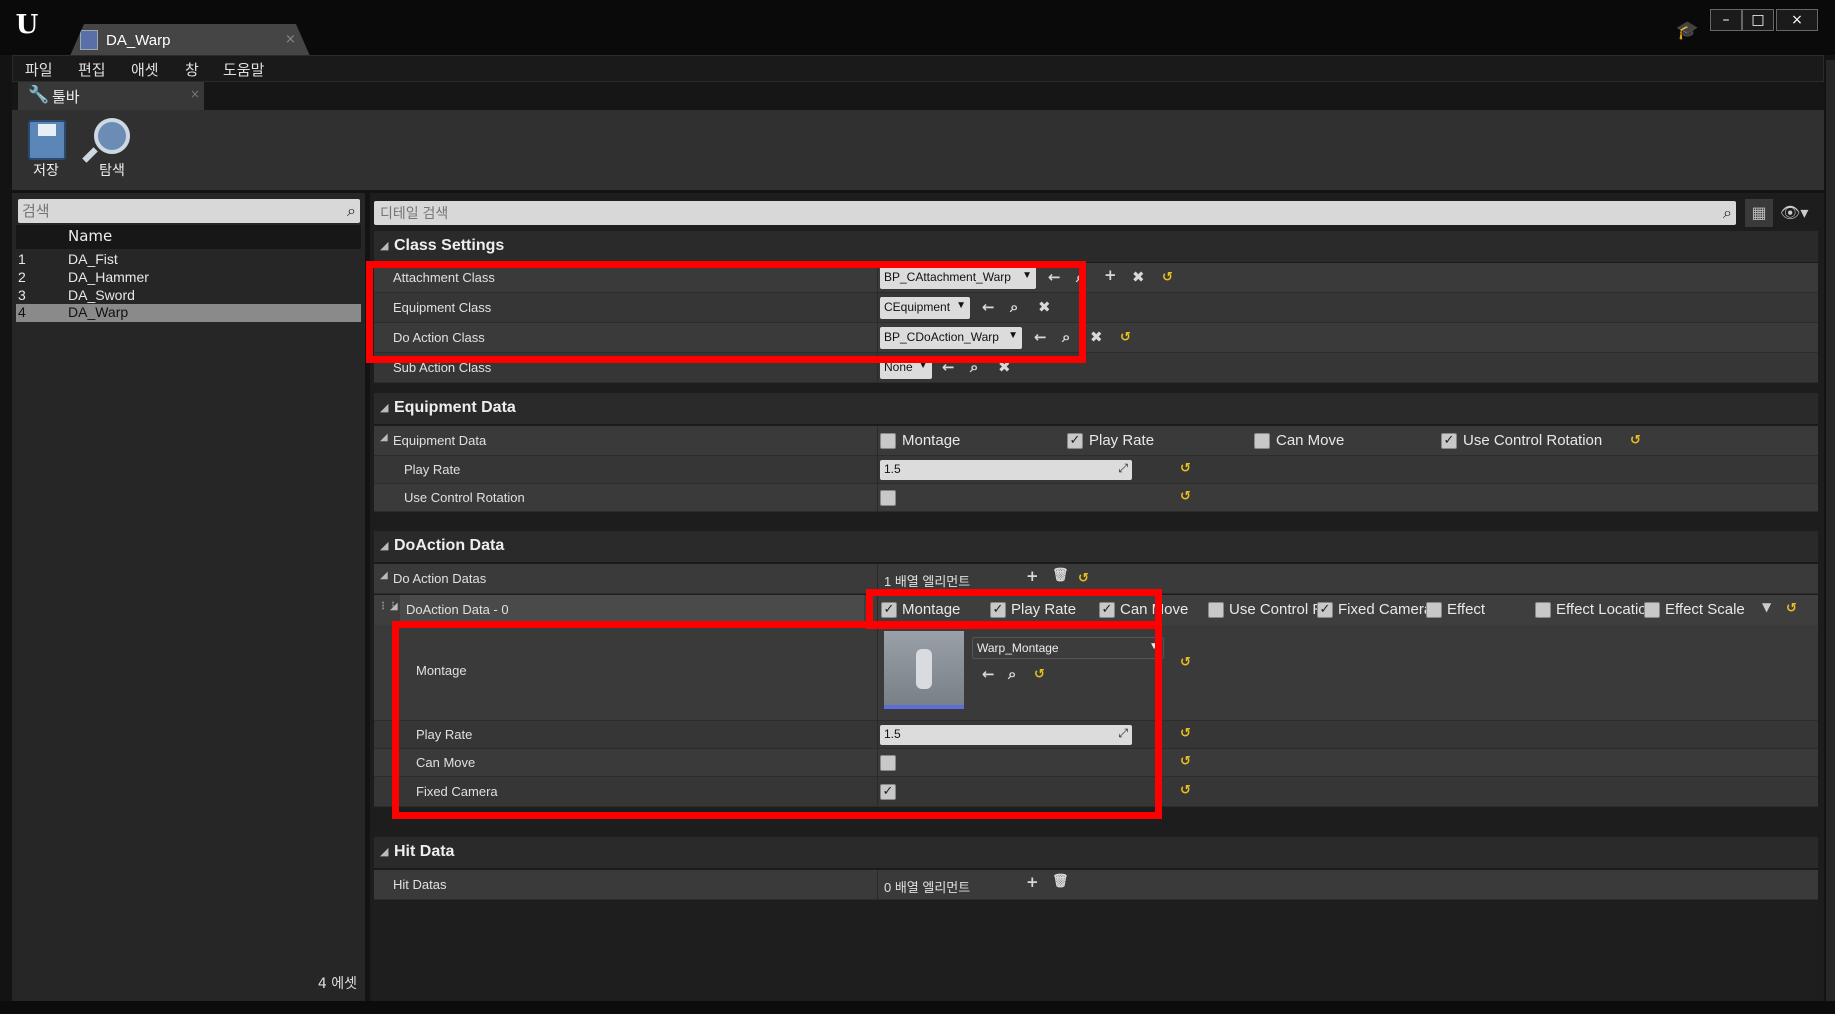  I want to click on save-button: 저장, so click(46, 148).